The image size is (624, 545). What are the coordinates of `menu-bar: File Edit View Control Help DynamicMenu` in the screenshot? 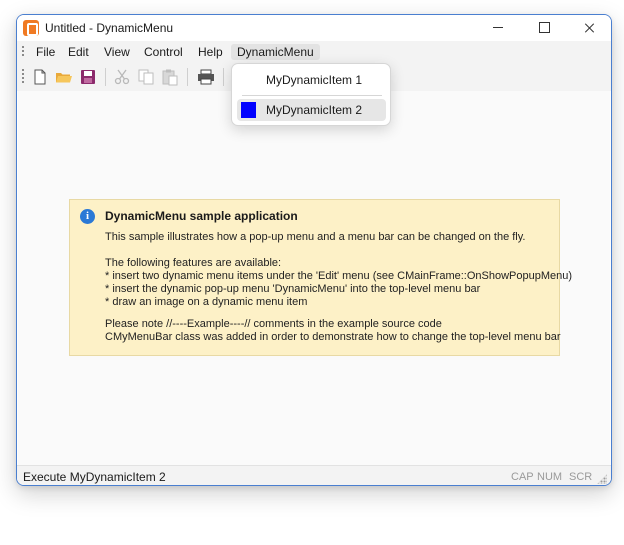 It's located at (314, 52).